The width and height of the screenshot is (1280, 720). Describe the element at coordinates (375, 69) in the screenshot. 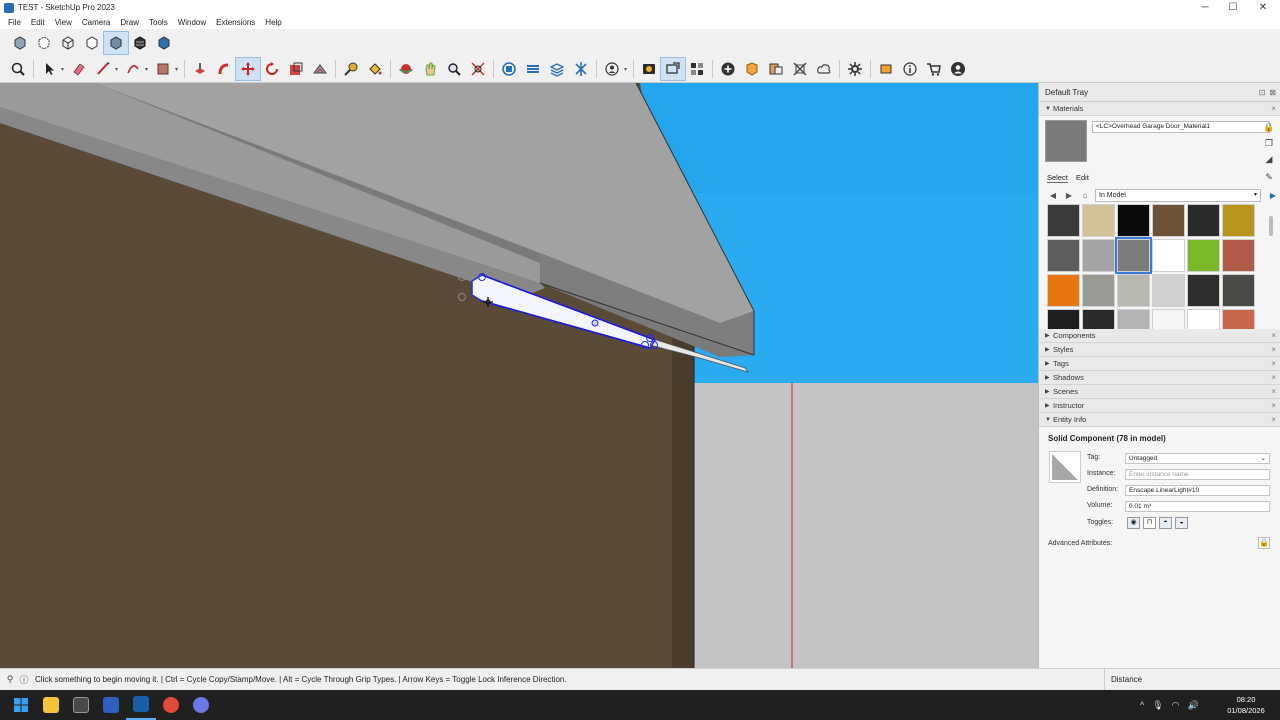

I see `paint-bucket-tool-icon` at that location.